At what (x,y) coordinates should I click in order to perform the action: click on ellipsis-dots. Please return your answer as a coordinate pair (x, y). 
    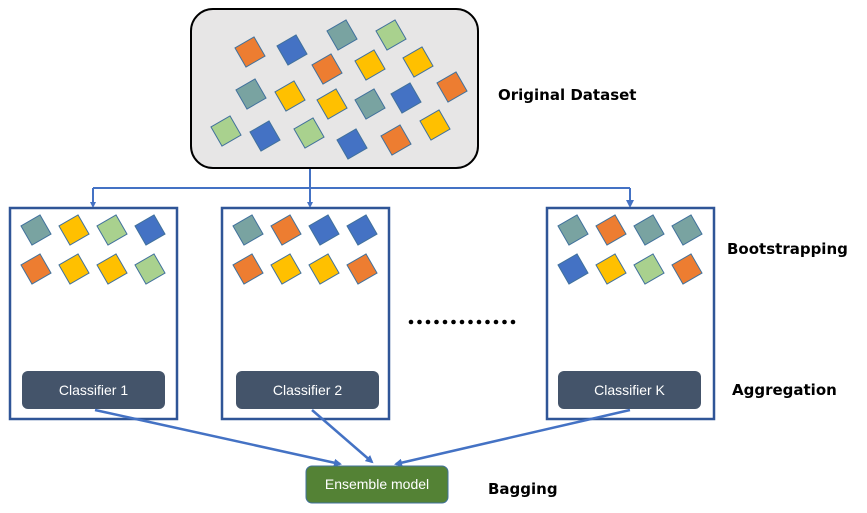
    Looking at the image, I should click on (462, 322).